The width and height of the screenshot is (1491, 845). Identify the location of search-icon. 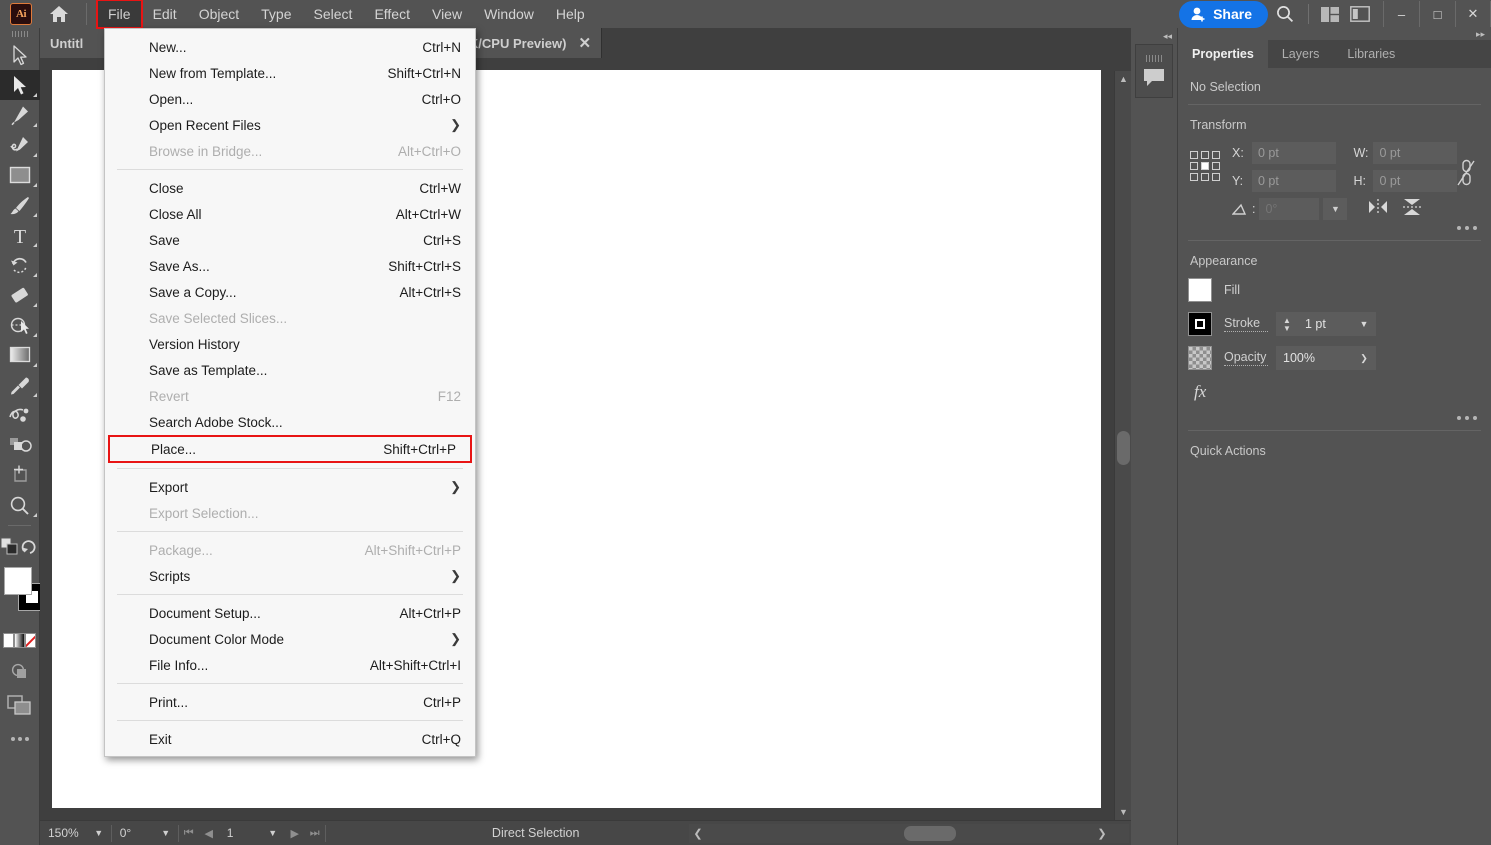
(1285, 14).